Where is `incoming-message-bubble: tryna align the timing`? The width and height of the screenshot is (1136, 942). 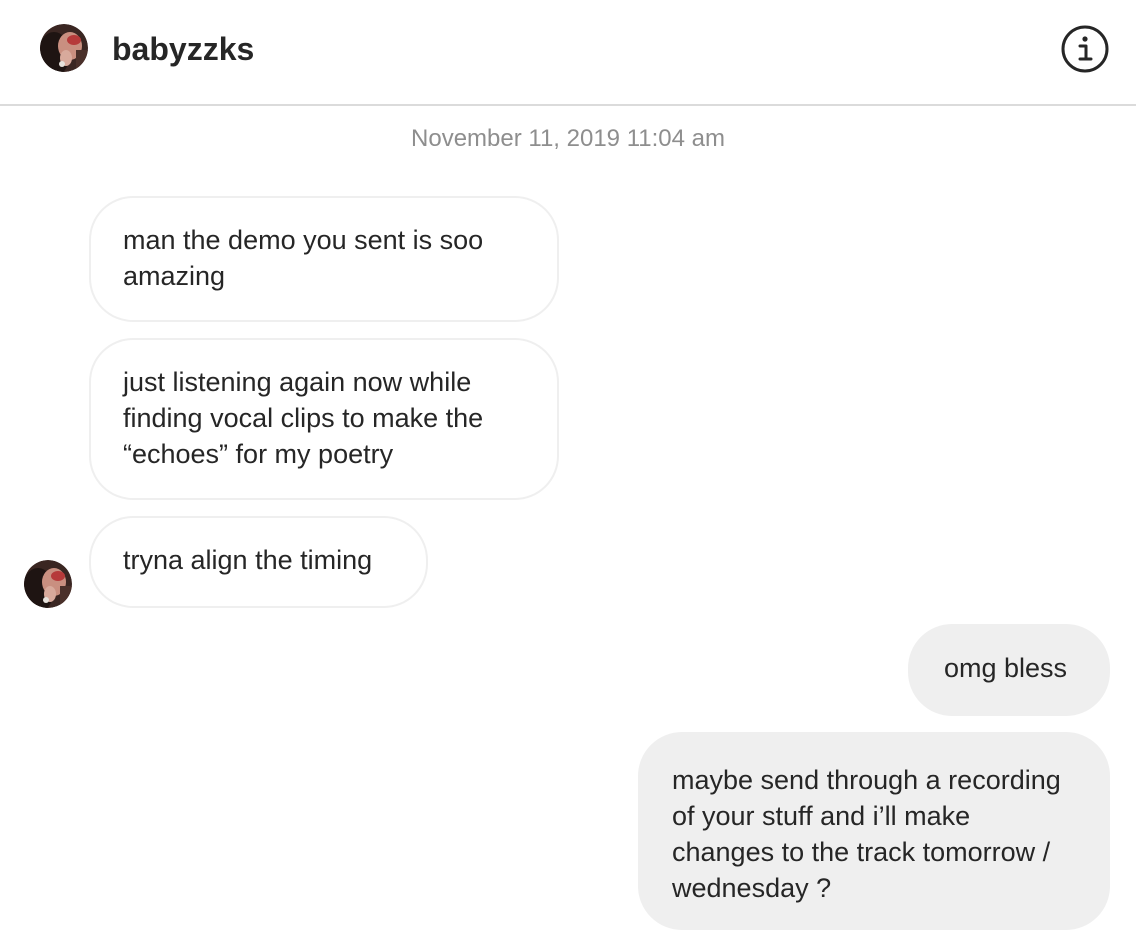
incoming-message-bubble: tryna align the timing is located at coordinates (258, 562).